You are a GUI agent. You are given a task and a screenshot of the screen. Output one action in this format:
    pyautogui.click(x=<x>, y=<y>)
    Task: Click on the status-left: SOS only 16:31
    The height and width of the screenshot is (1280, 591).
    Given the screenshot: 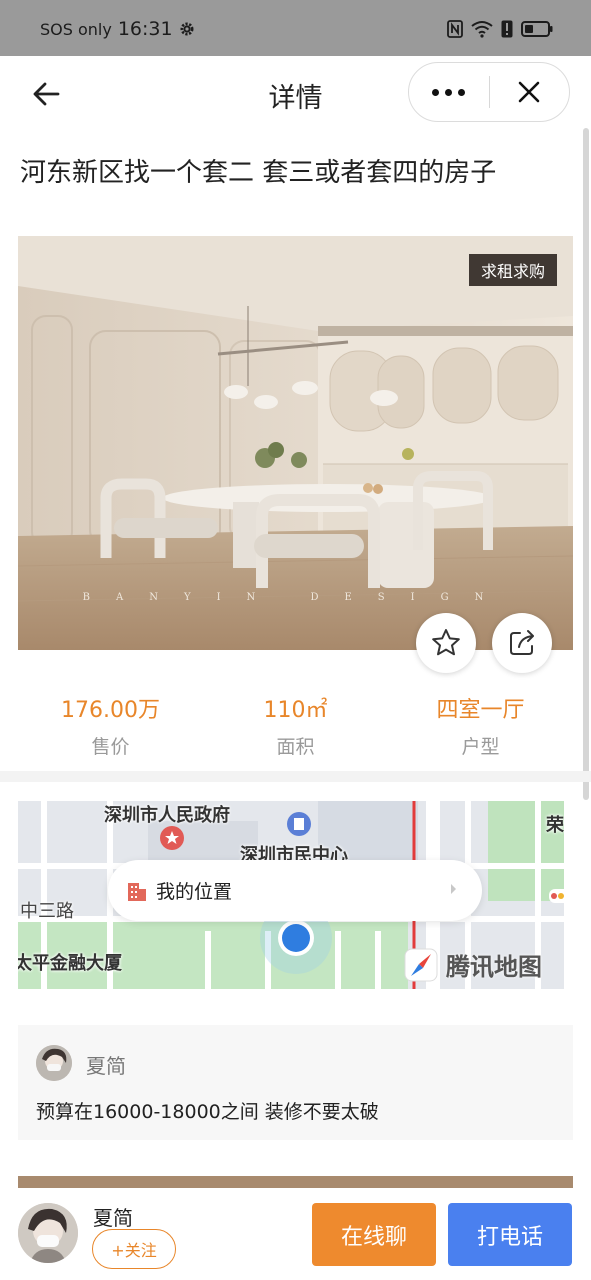 What is the action you would take?
    pyautogui.click(x=117, y=29)
    